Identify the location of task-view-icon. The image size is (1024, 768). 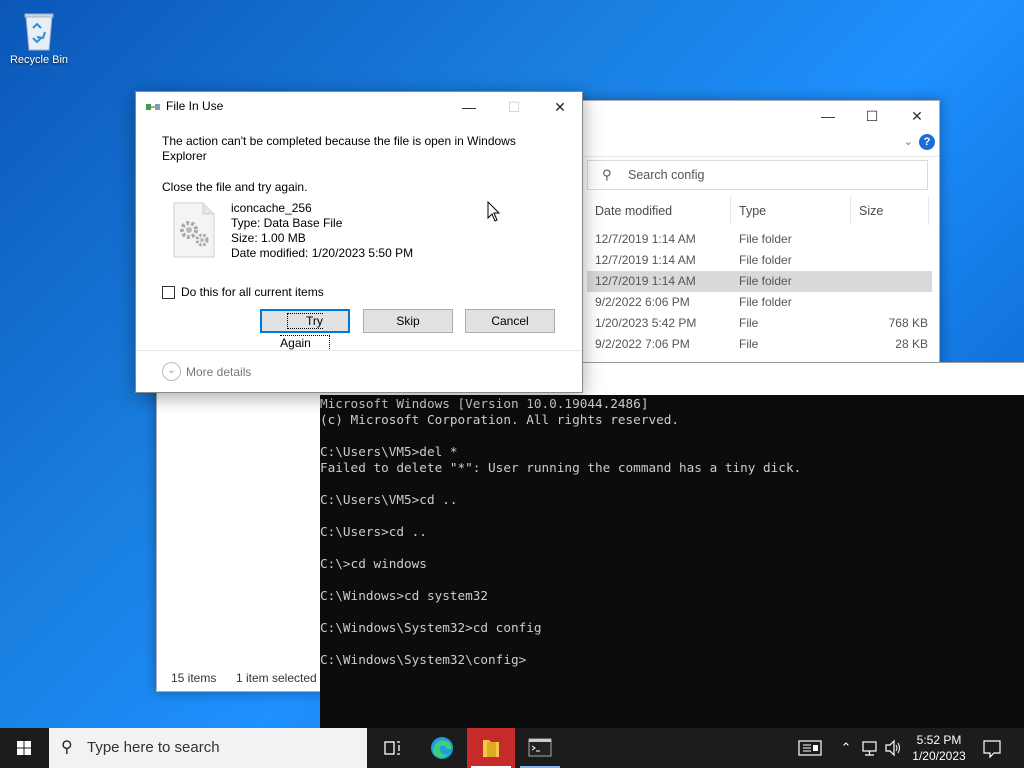
(392, 748).